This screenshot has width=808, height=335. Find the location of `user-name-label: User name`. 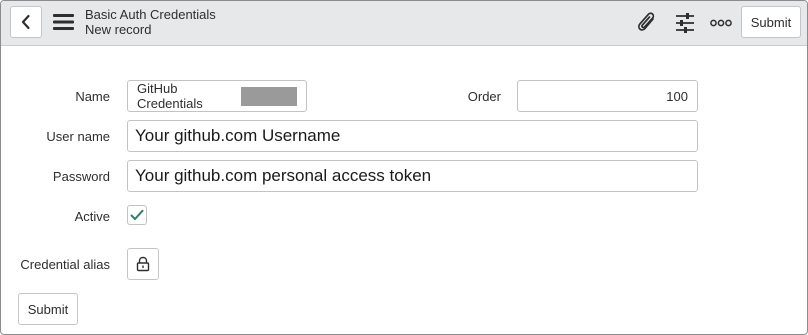

user-name-label: User name is located at coordinates (78, 136).